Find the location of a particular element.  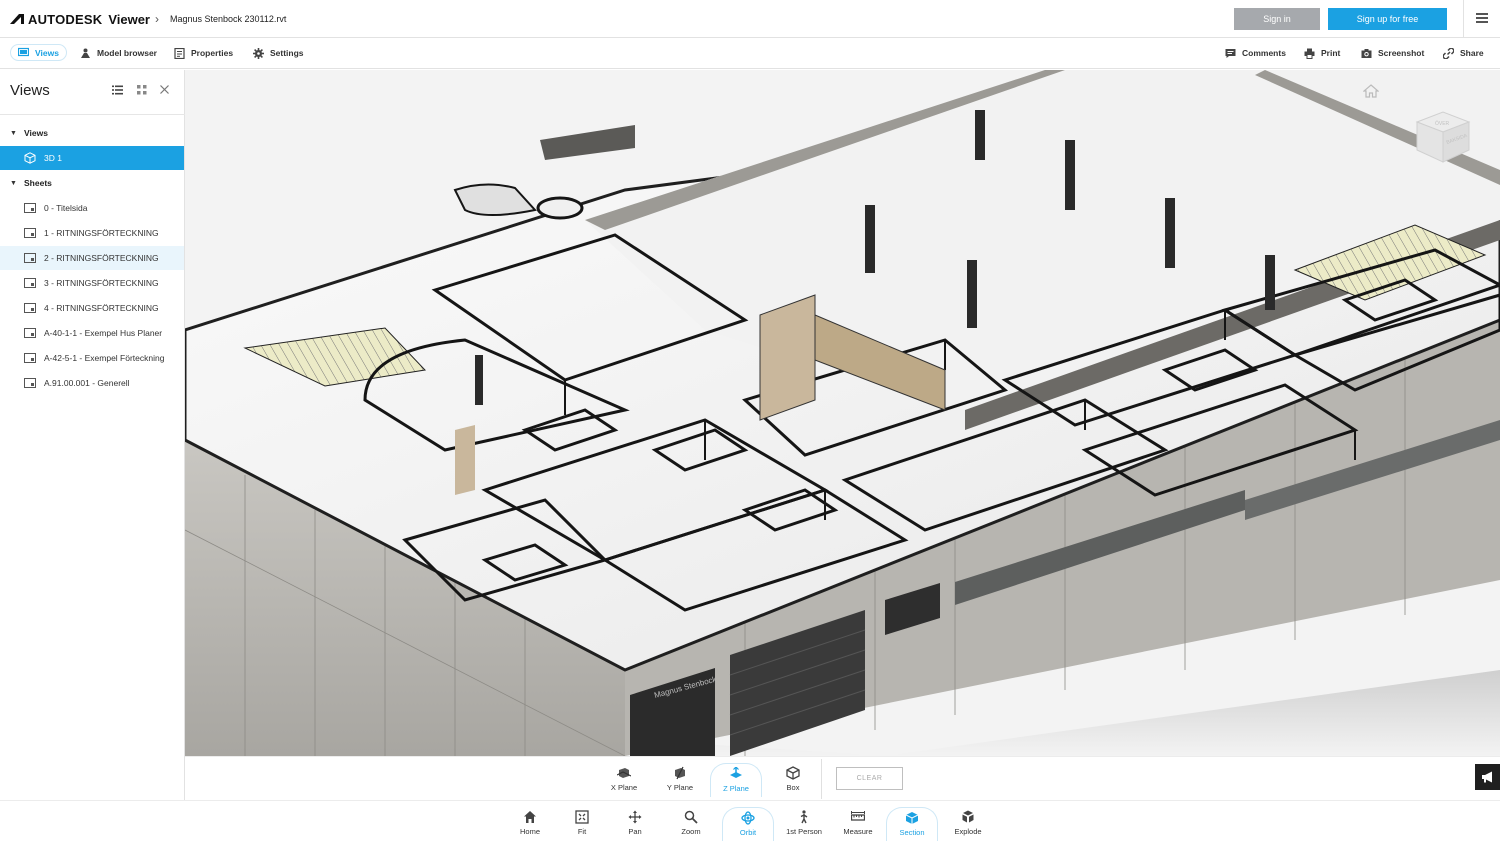

panel-title: Views is located at coordinates (30, 90).